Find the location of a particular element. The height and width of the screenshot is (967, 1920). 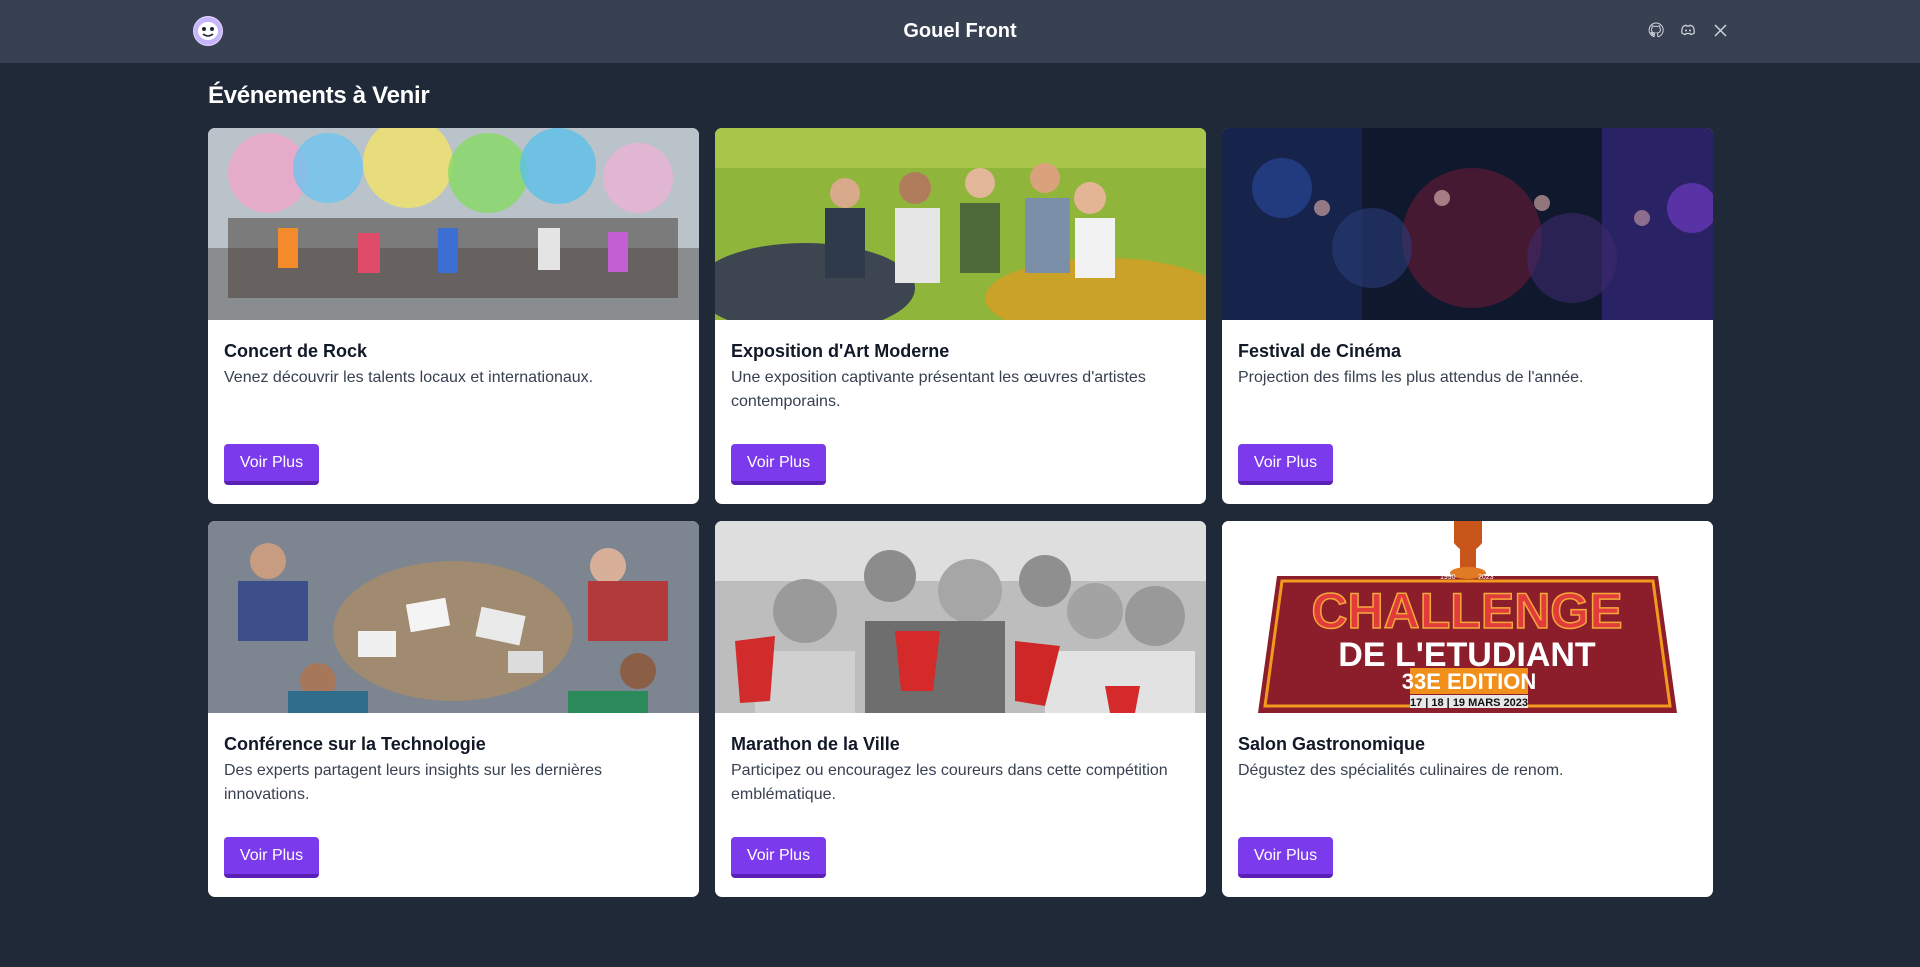

event-title: Festival de Cinéma is located at coordinates (1320, 351).